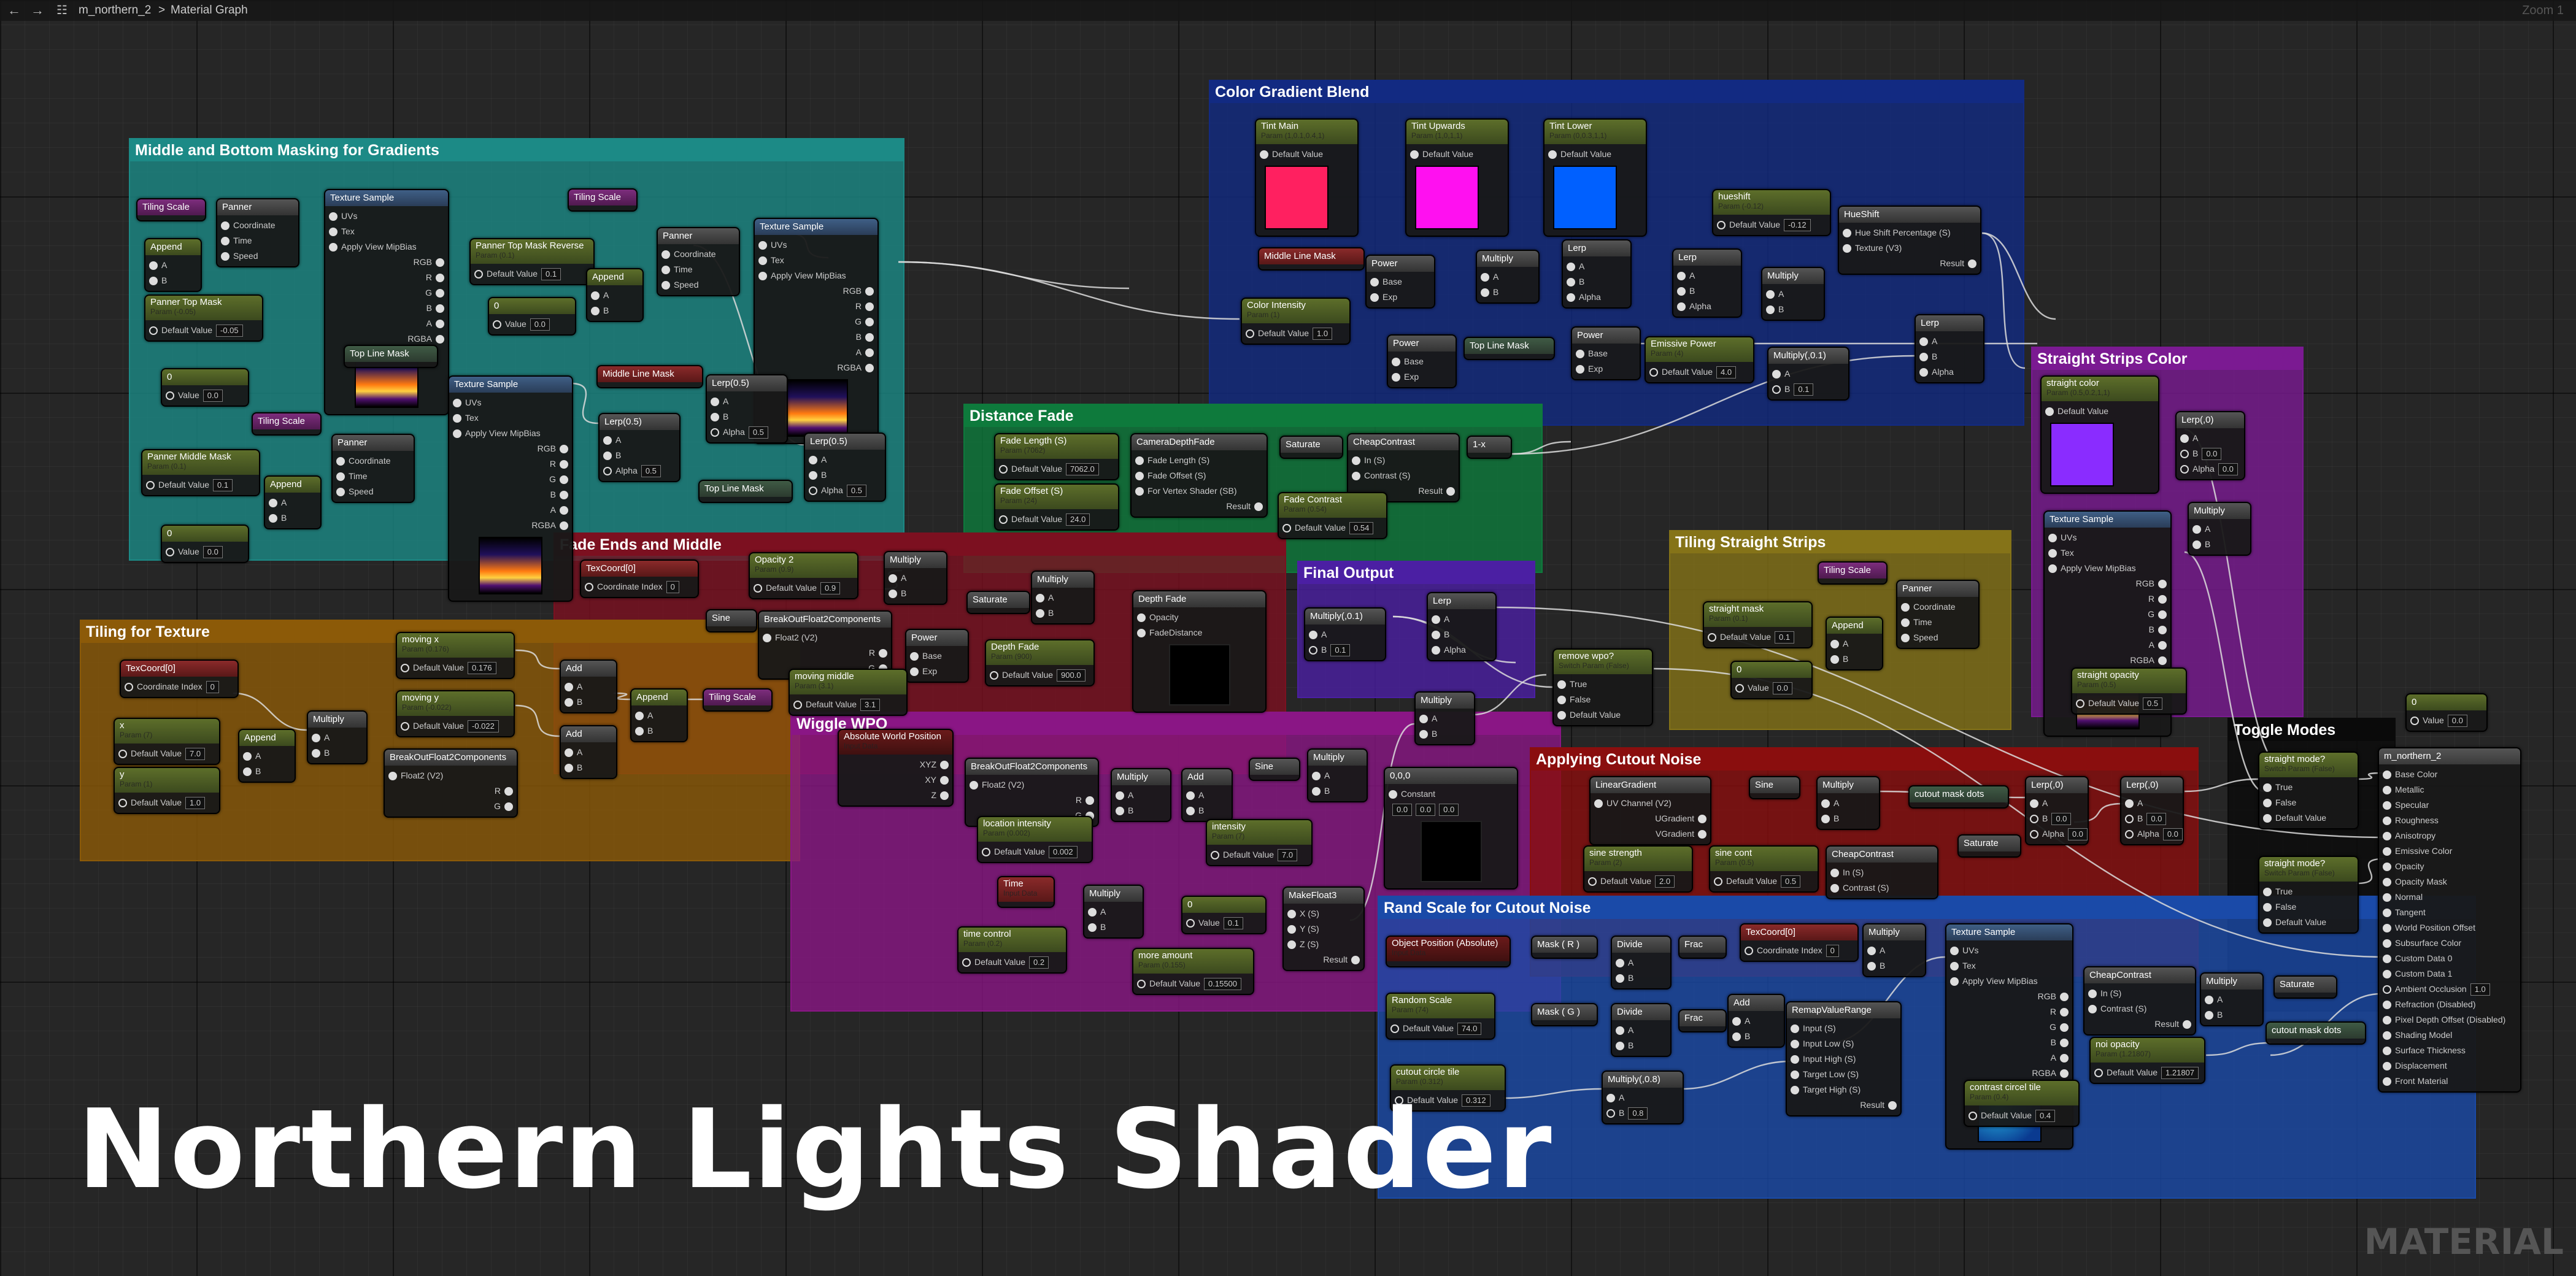 The image size is (2576, 1276). I want to click on node-lerp-d: Lerp A B Alpha, so click(1597, 274).